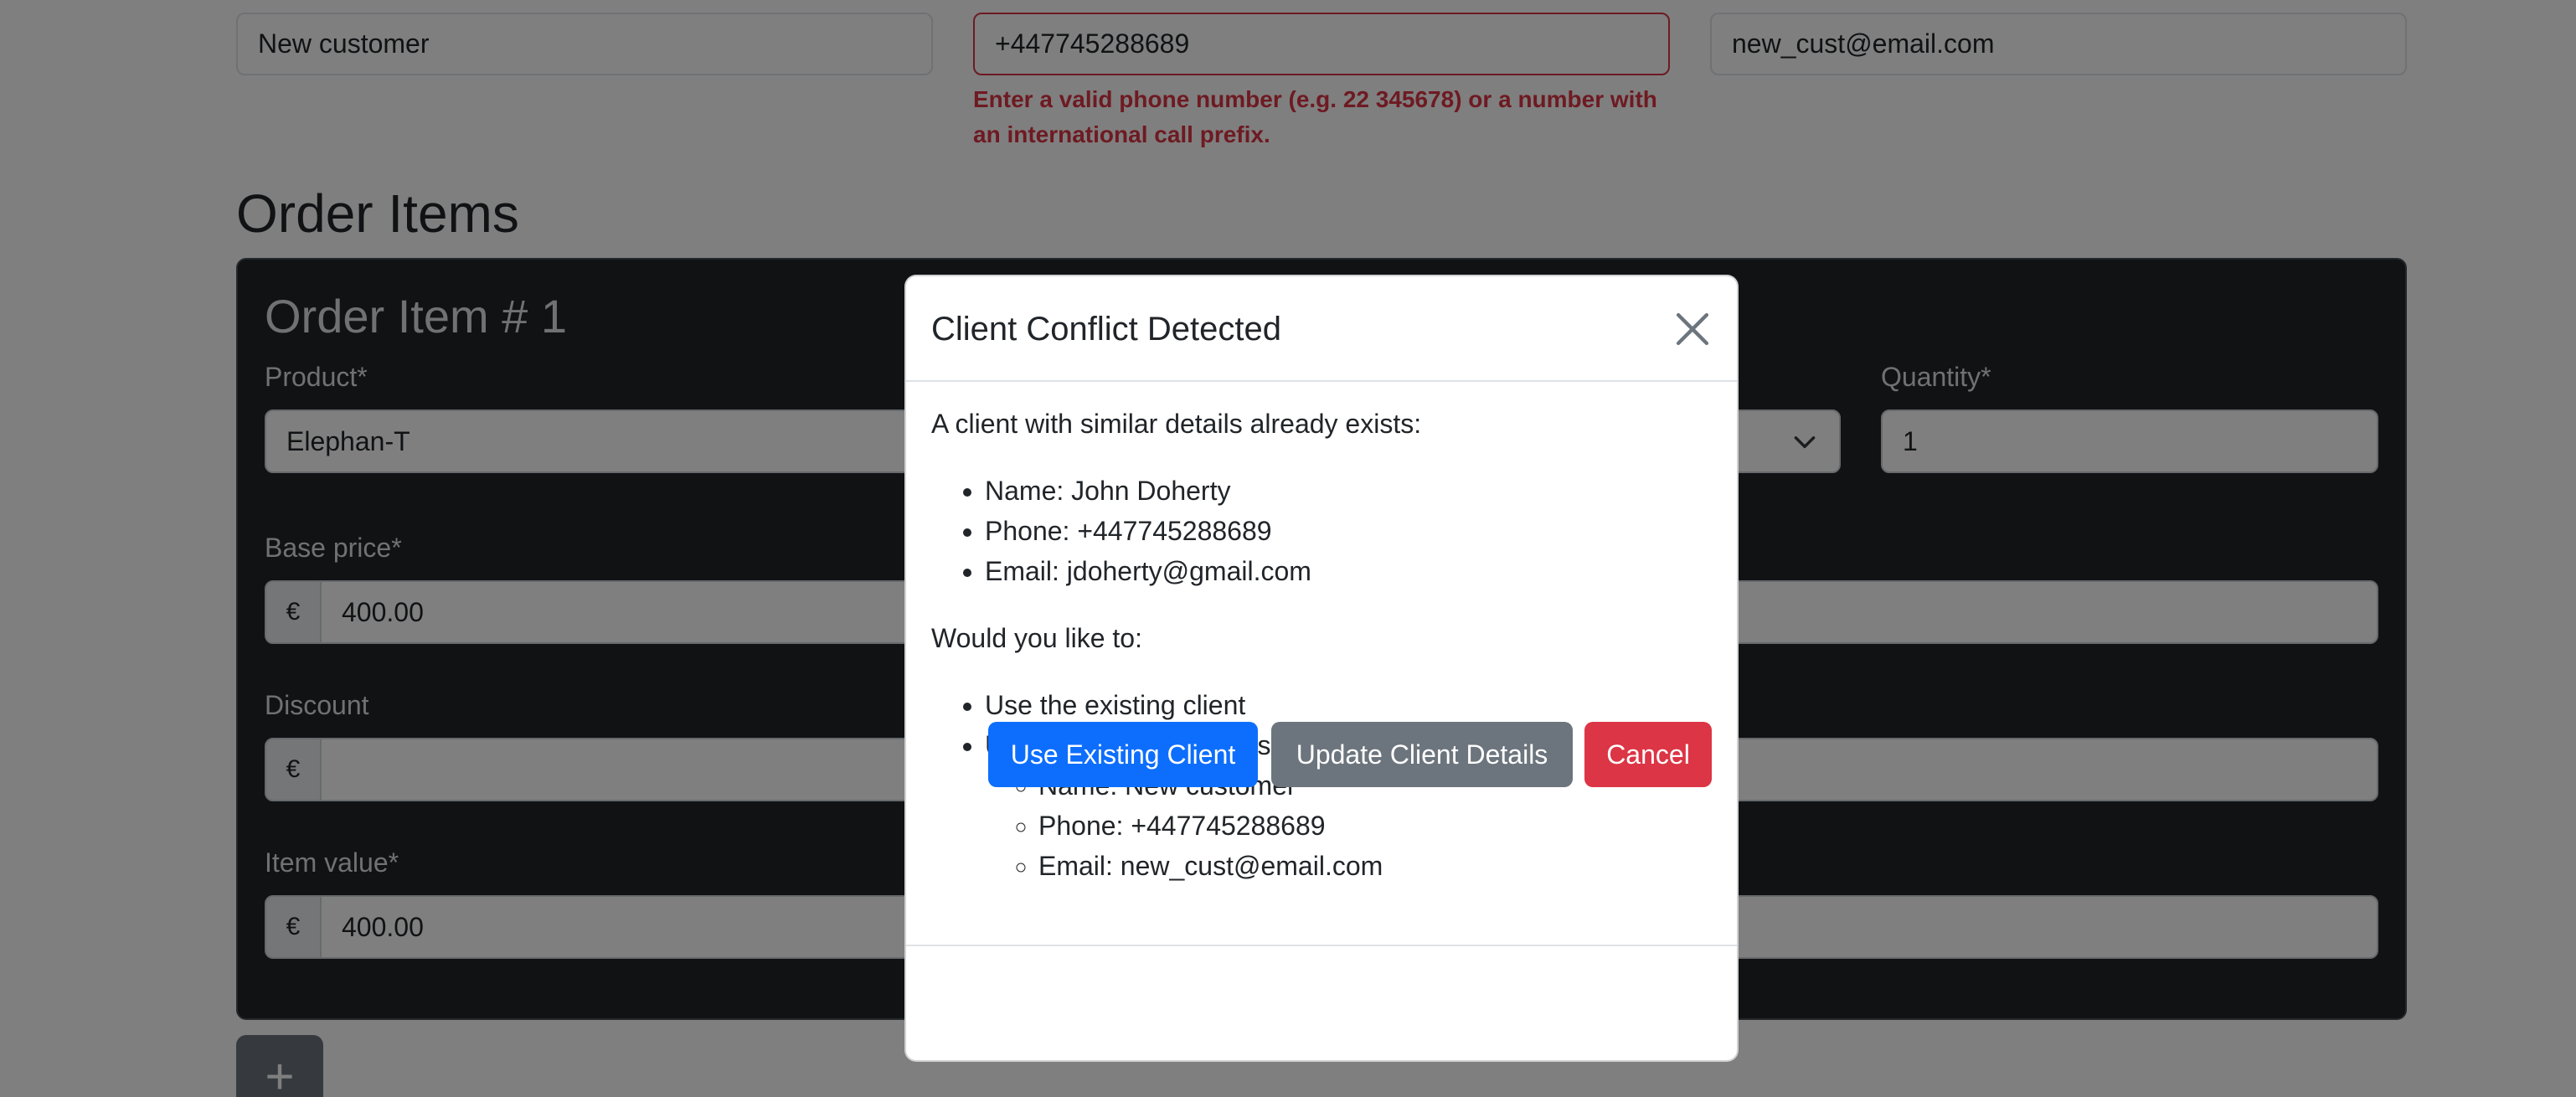 The image size is (2576, 1097). Describe the element at coordinates (1123, 754) in the screenshot. I see `use-existing-client-button: Use Existing Client` at that location.